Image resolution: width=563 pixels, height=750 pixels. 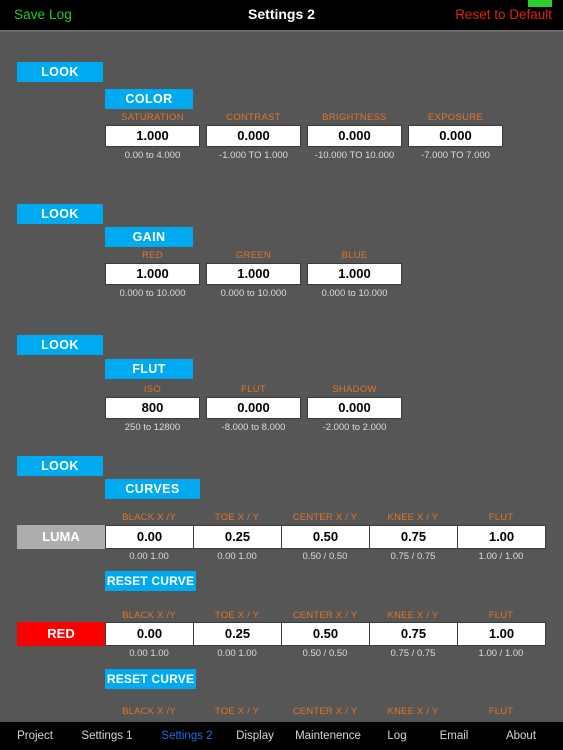 I want to click on field-range-iso: 250 to 12800, so click(x=152, y=427).